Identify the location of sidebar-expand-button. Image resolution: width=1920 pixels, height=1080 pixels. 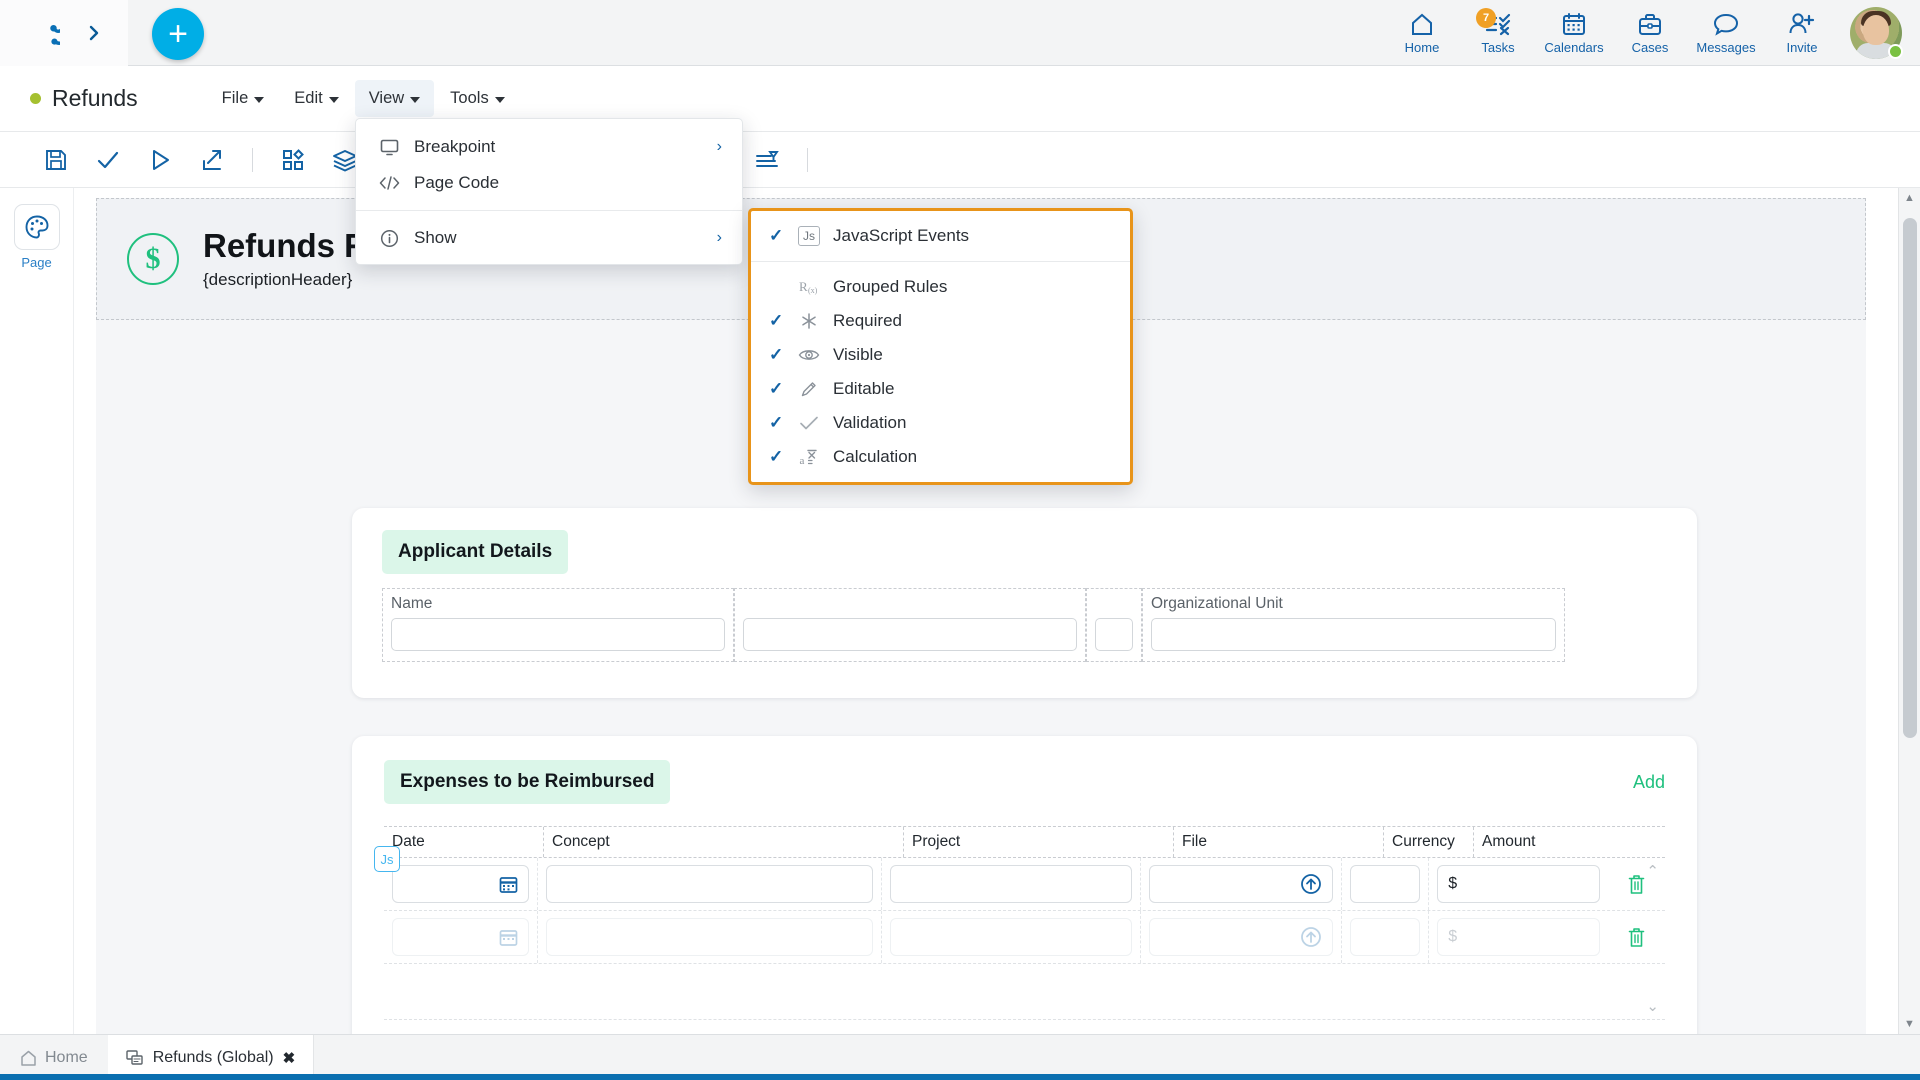
(94, 33).